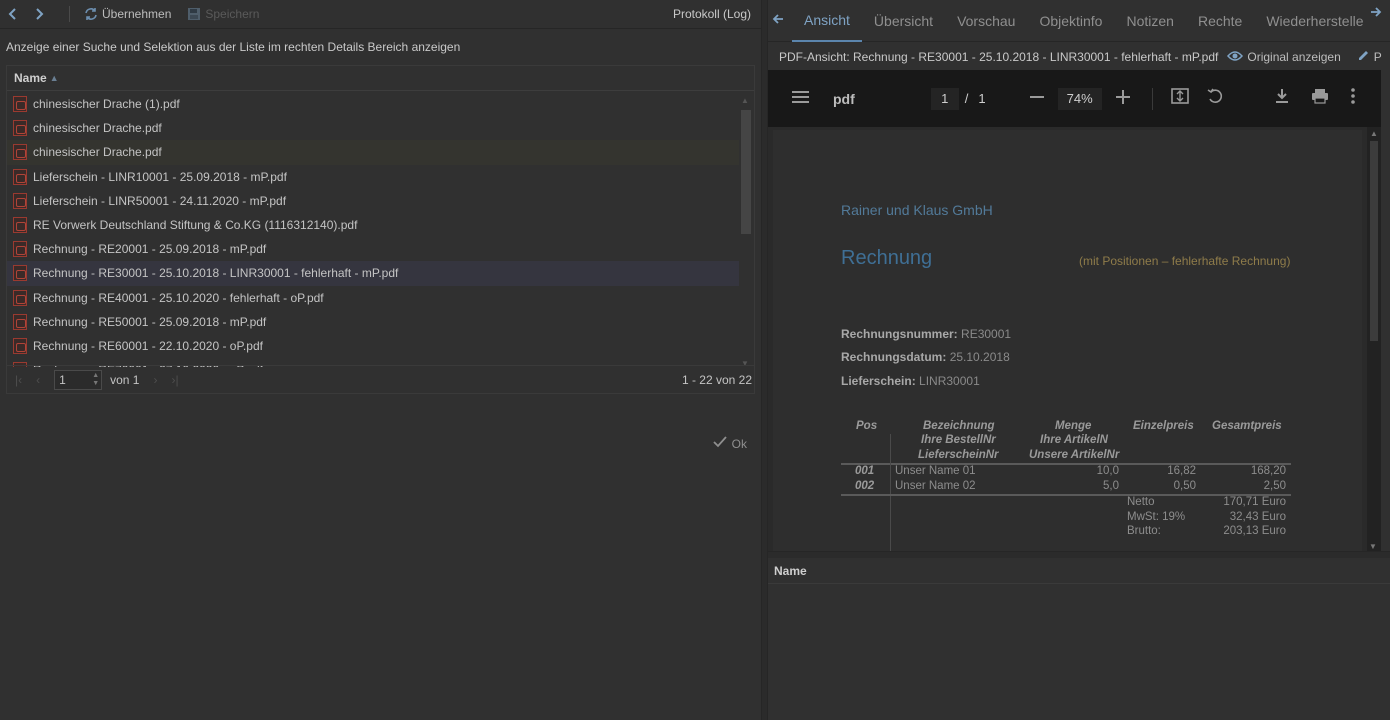 Image resolution: width=1390 pixels, height=720 pixels. I want to click on file-list-row: Rechnung - RE20001 - 25.09.2018 - mP.pdf, so click(373, 249).